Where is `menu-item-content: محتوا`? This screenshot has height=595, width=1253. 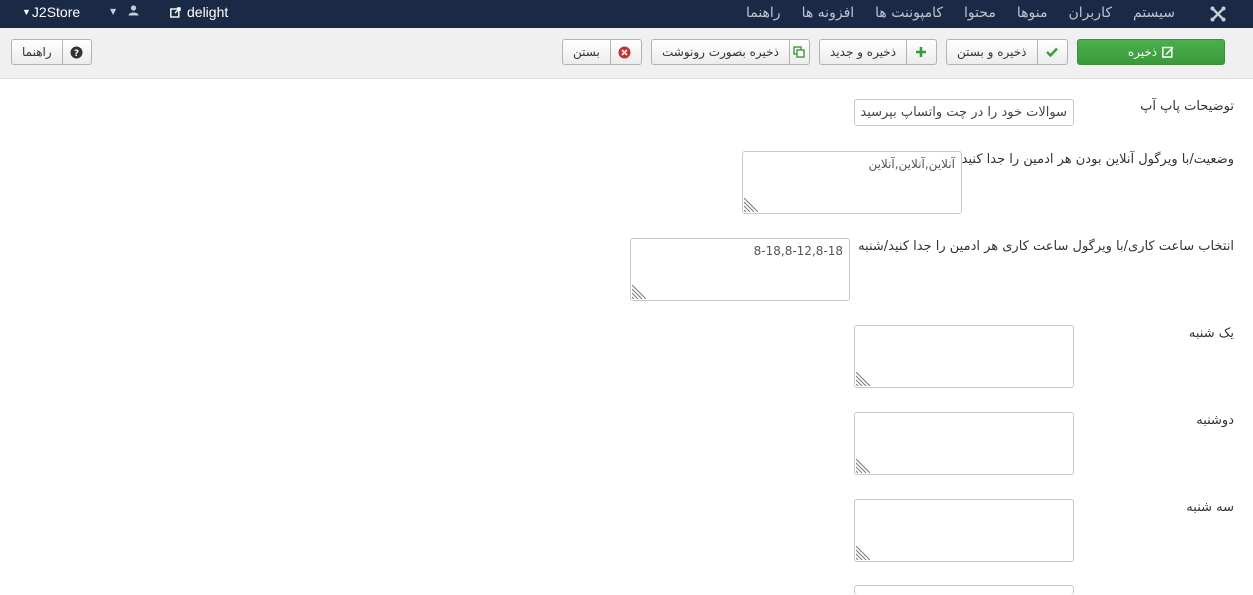
menu-item-content: محتوا is located at coordinates (980, 13).